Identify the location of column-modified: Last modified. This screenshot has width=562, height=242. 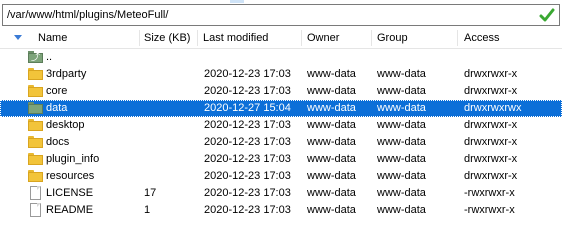
(250, 38).